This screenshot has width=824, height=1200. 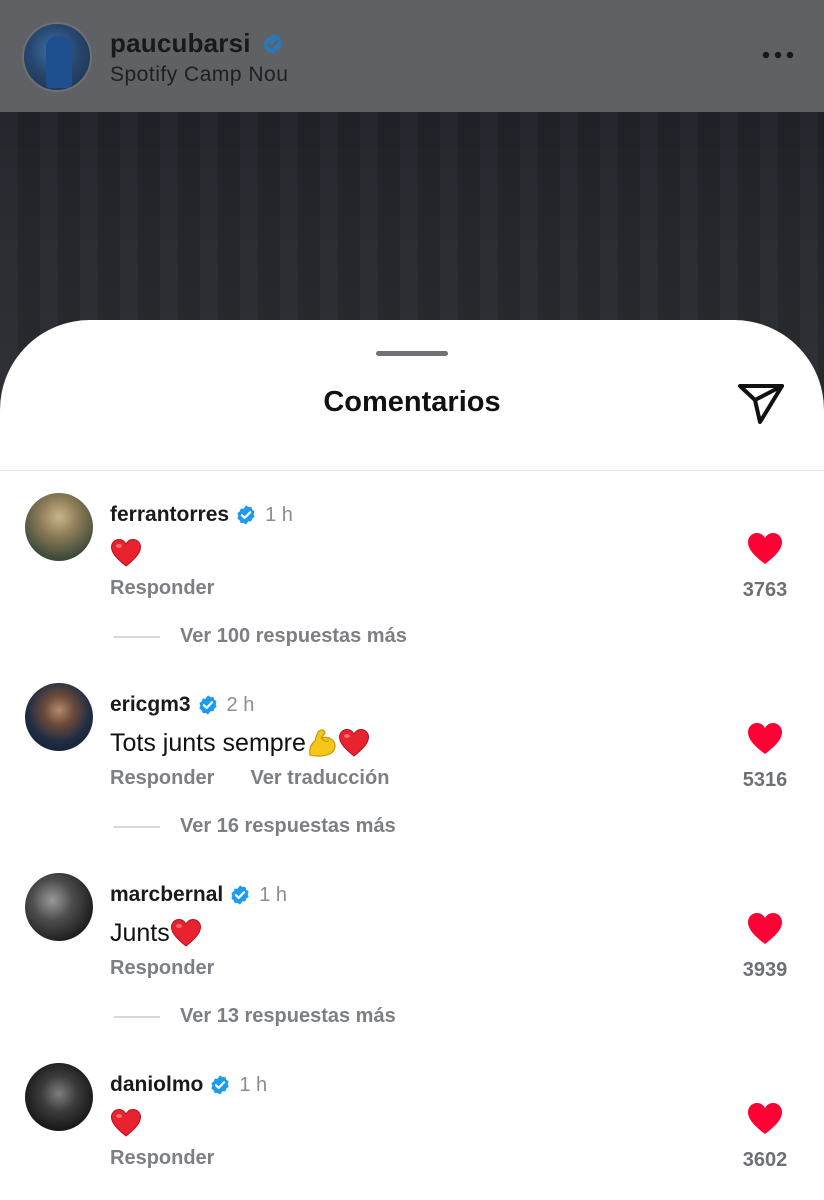 What do you see at coordinates (166, 895) in the screenshot?
I see `commenter-username: marcbernal` at bounding box center [166, 895].